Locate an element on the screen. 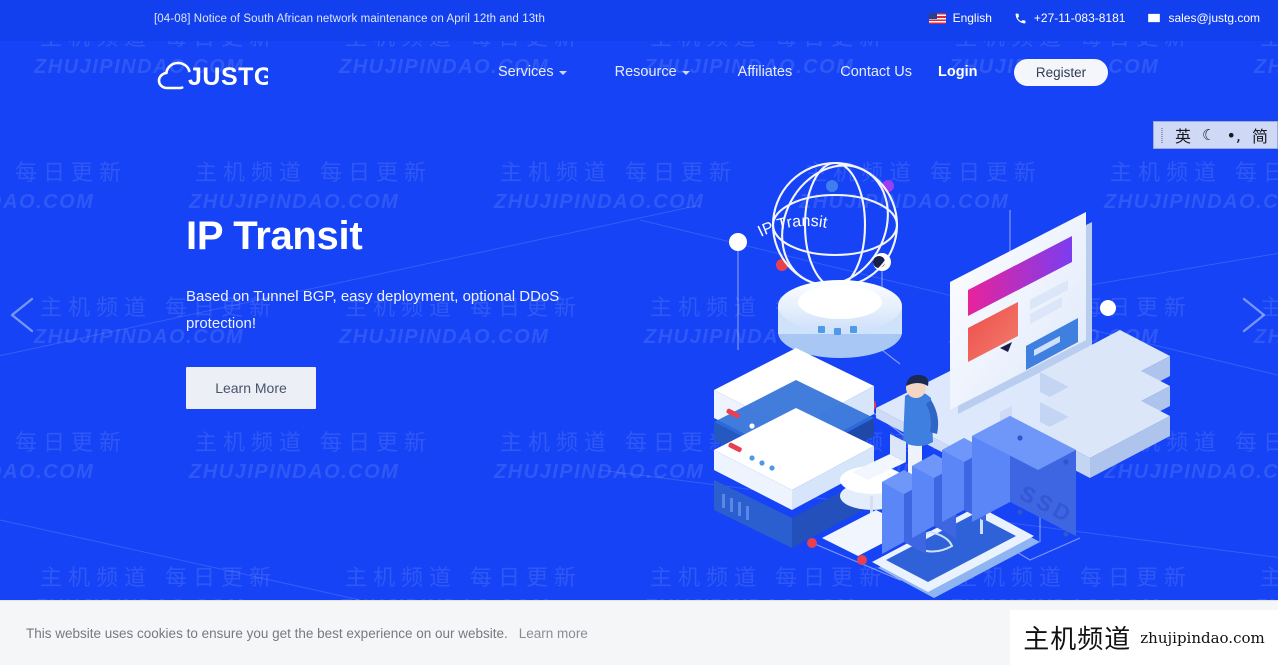 The width and height of the screenshot is (1278, 665). ime-language-bar: 英 ☾ •, 简 is located at coordinates (1215, 135).